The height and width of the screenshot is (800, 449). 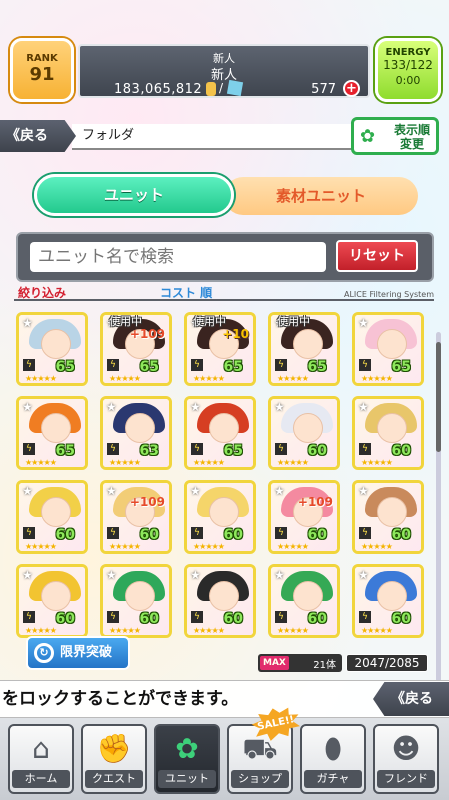 What do you see at coordinates (411, 699) in the screenshot?
I see `back-button-bottom: 《戻る` at bounding box center [411, 699].